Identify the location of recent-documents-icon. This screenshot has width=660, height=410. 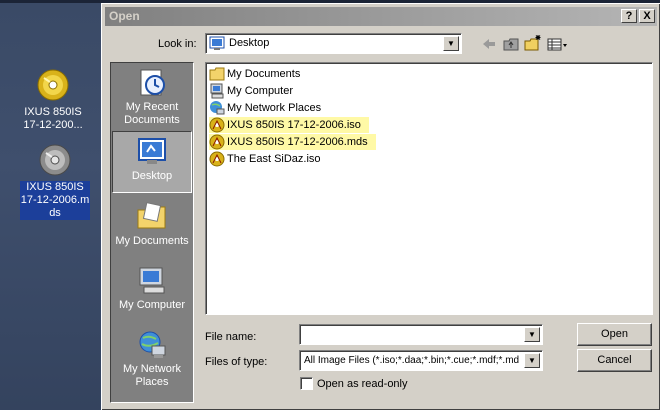
(152, 83).